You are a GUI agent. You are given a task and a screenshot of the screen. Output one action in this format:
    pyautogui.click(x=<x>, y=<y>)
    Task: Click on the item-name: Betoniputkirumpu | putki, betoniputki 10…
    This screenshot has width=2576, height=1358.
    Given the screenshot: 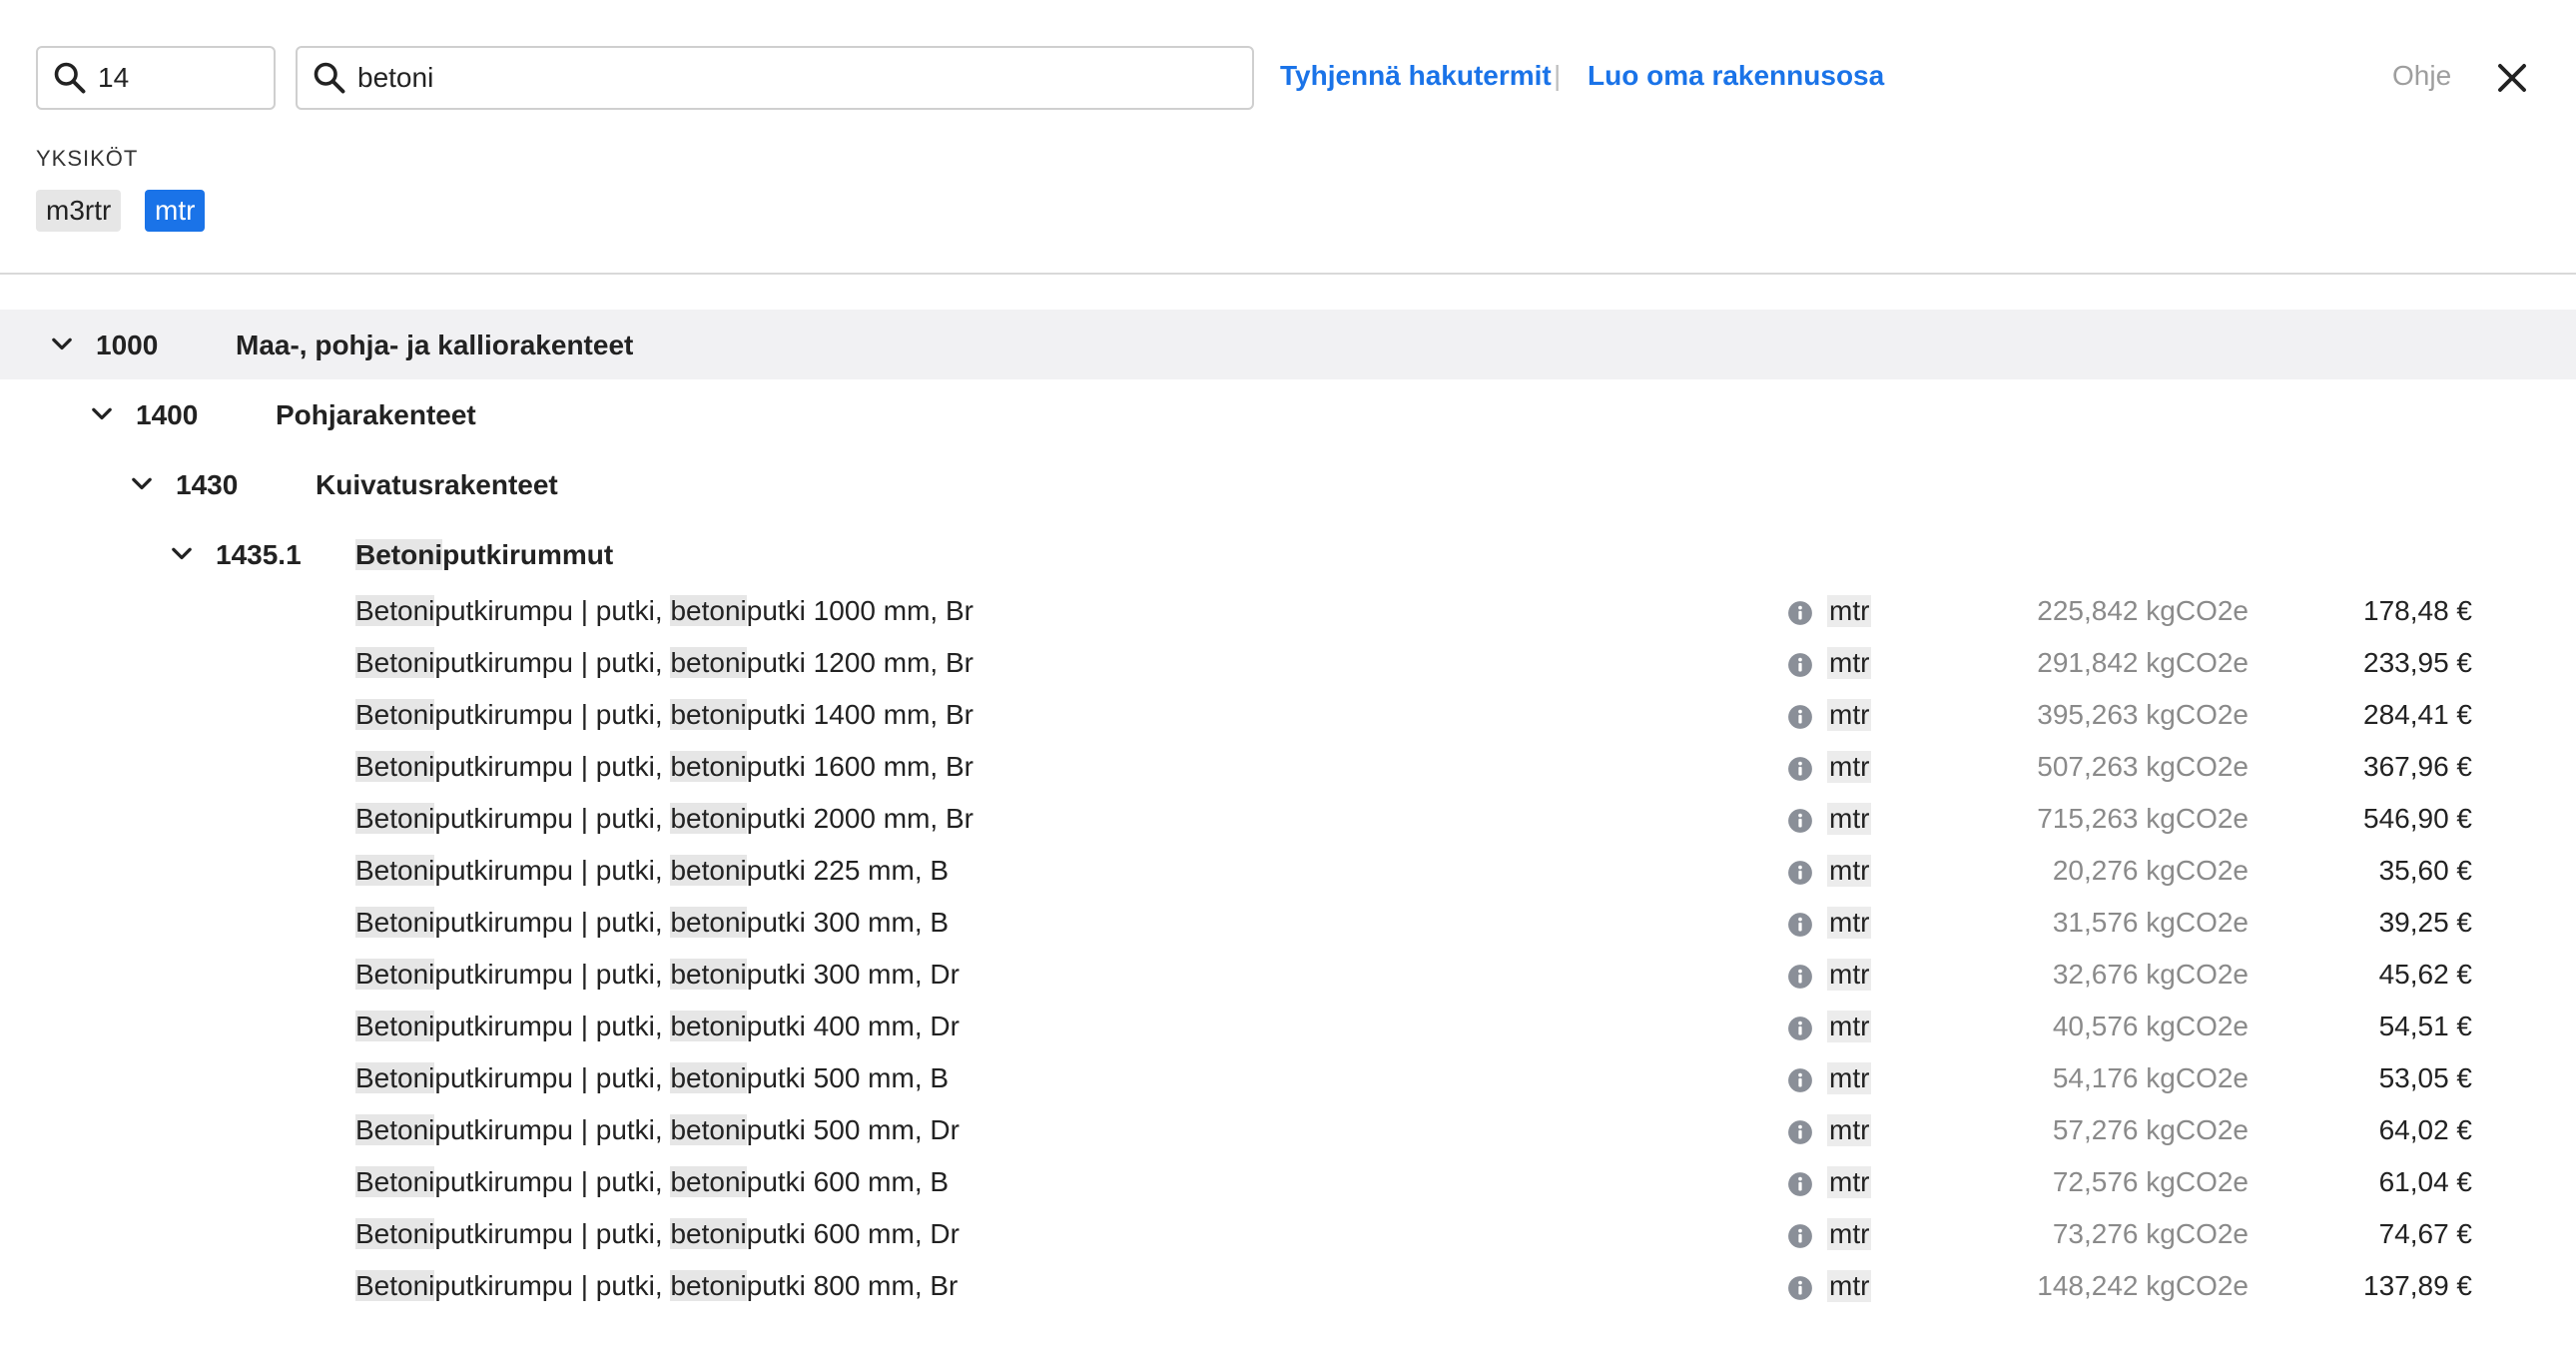 What is the action you would take?
    pyautogui.click(x=664, y=611)
    